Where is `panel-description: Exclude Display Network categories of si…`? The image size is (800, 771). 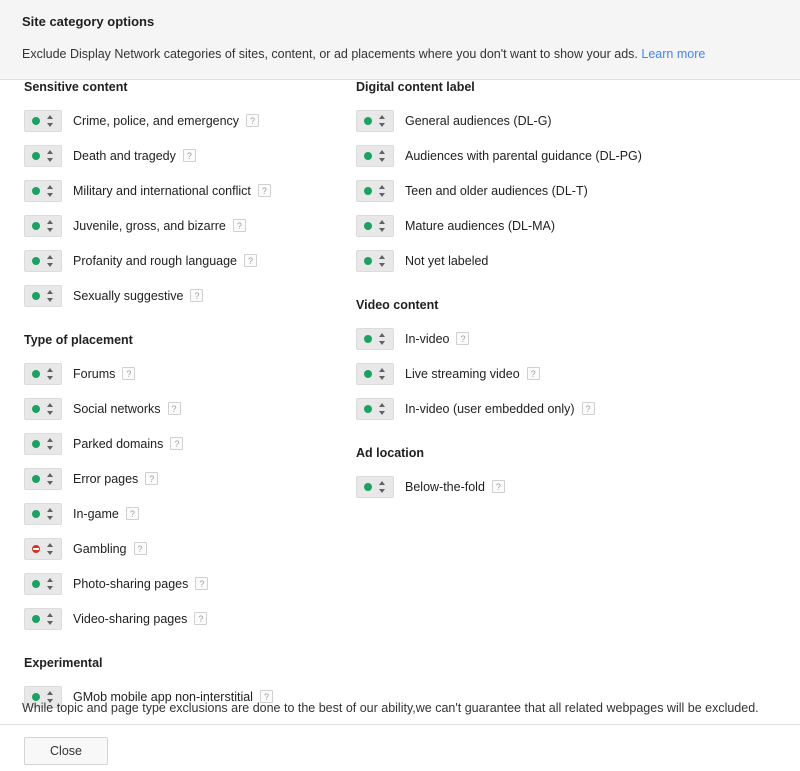
panel-description: Exclude Display Network categories of si… is located at coordinates (400, 54).